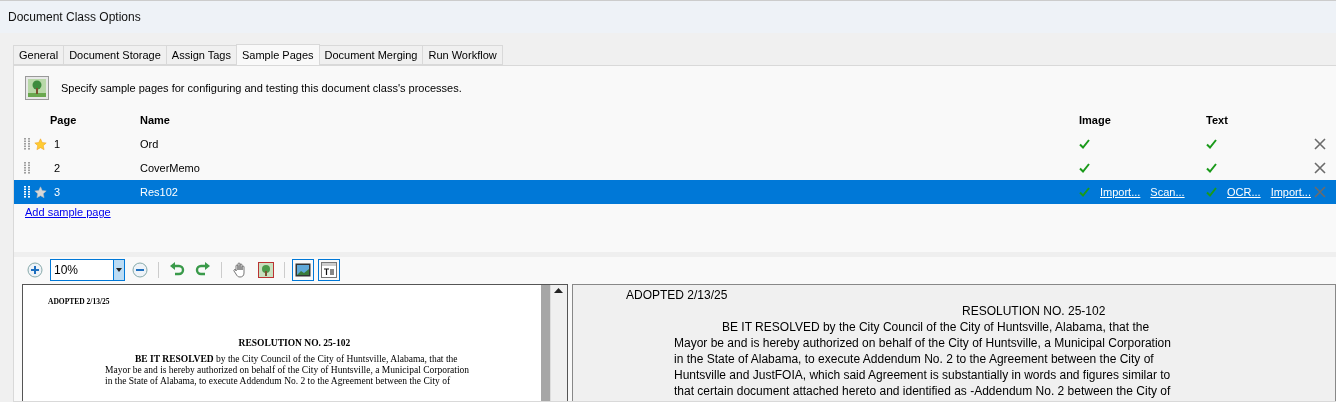 Image resolution: width=1336 pixels, height=402 pixels. I want to click on column-header: Page, so click(64, 120).